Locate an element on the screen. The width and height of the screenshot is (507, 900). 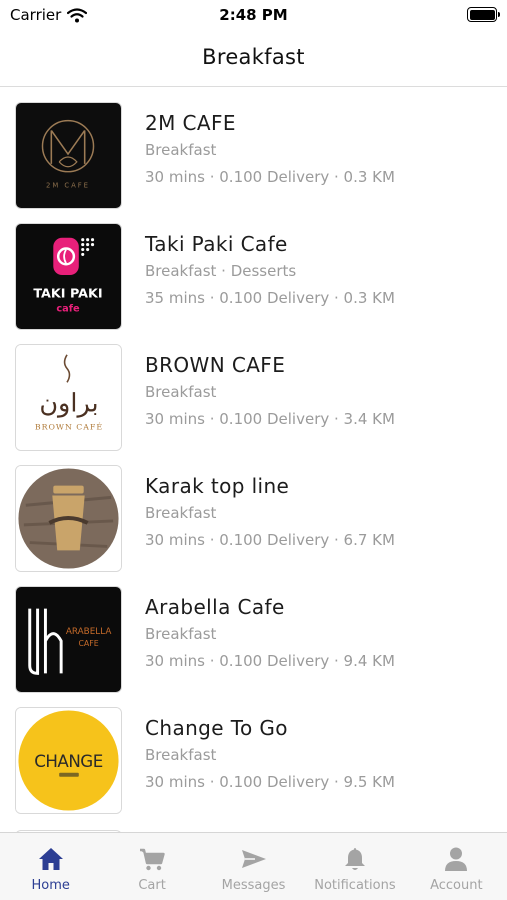
logo-text: CHANGE is located at coordinates (68, 761).